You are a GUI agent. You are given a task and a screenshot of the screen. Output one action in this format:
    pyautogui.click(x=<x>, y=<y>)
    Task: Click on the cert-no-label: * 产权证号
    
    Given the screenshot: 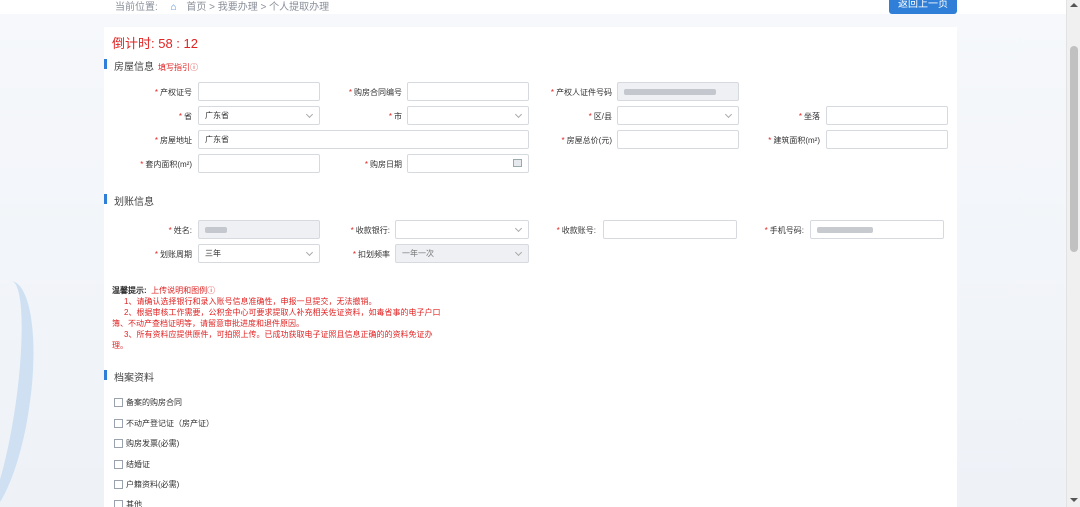 What is the action you would take?
    pyautogui.click(x=173, y=92)
    